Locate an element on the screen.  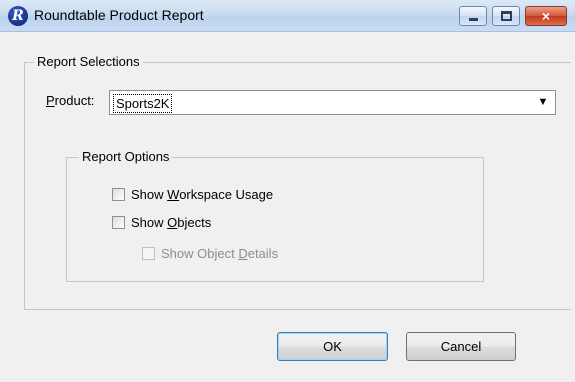
show-workspace-usage-label: Show Workspace Usage is located at coordinates (202, 194).